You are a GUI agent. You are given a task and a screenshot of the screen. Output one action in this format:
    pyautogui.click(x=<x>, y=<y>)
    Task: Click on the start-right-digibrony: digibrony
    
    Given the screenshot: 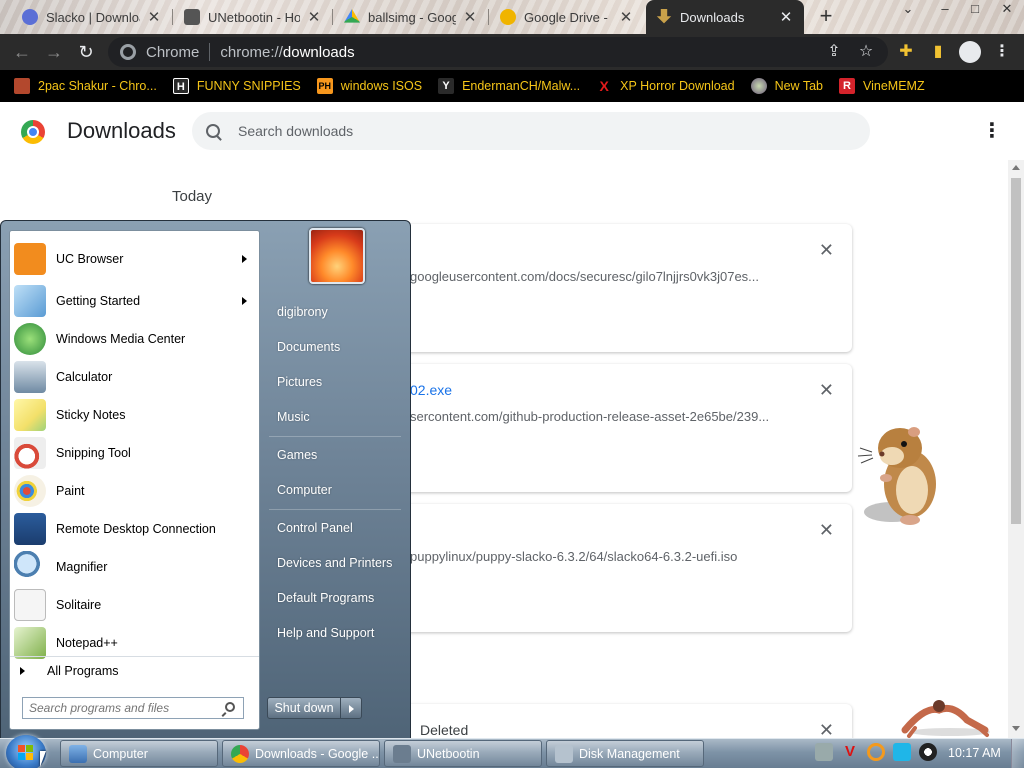 What is the action you would take?
    pyautogui.click(x=302, y=312)
    